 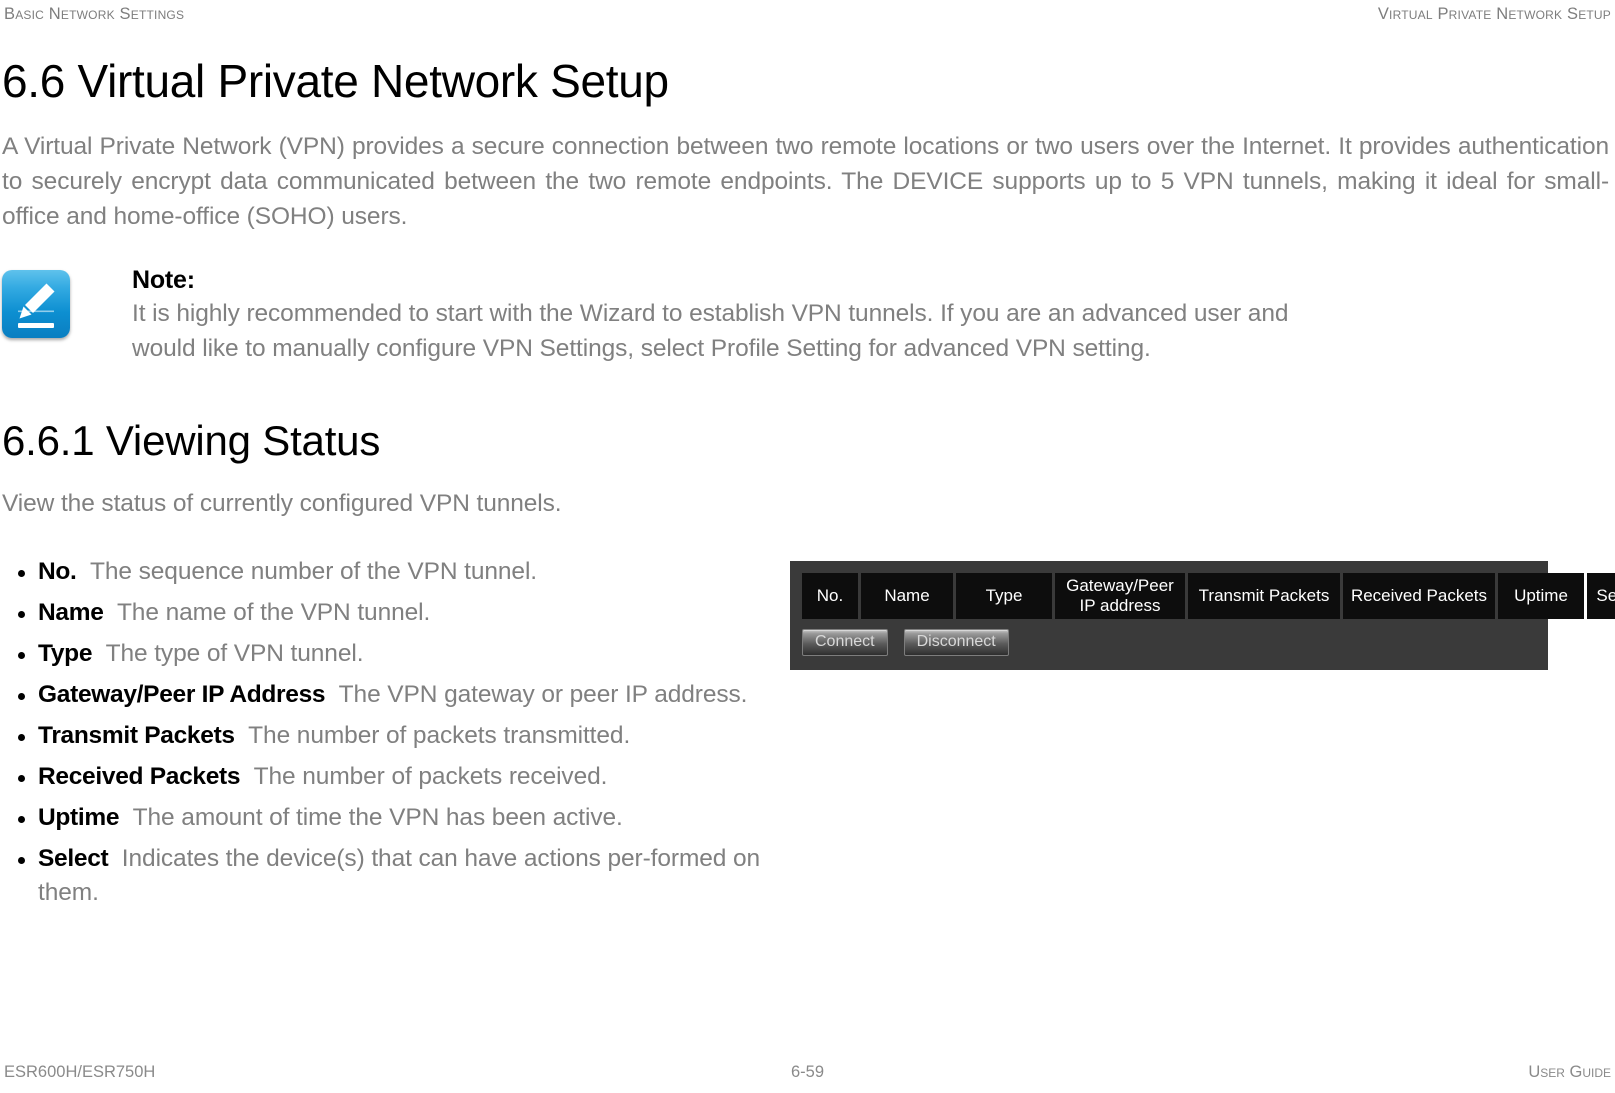 I want to click on status-table-column-header: Transmit Packets, so click(x=1264, y=595).